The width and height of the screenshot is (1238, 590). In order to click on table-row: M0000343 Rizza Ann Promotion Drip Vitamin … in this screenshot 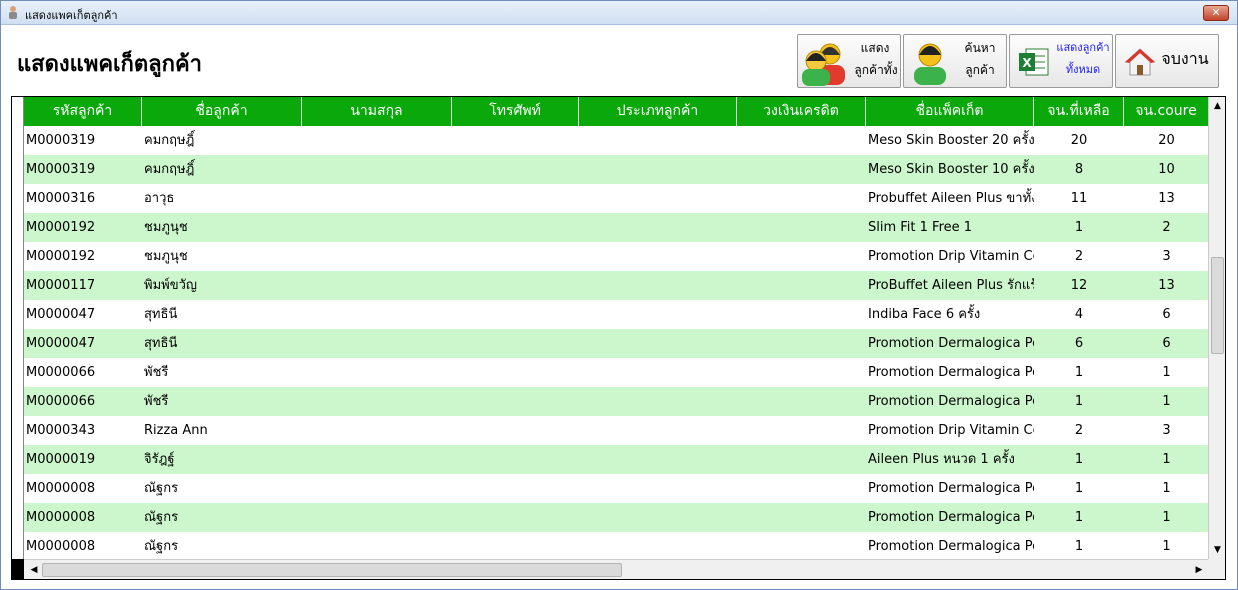, I will do `click(616, 430)`.